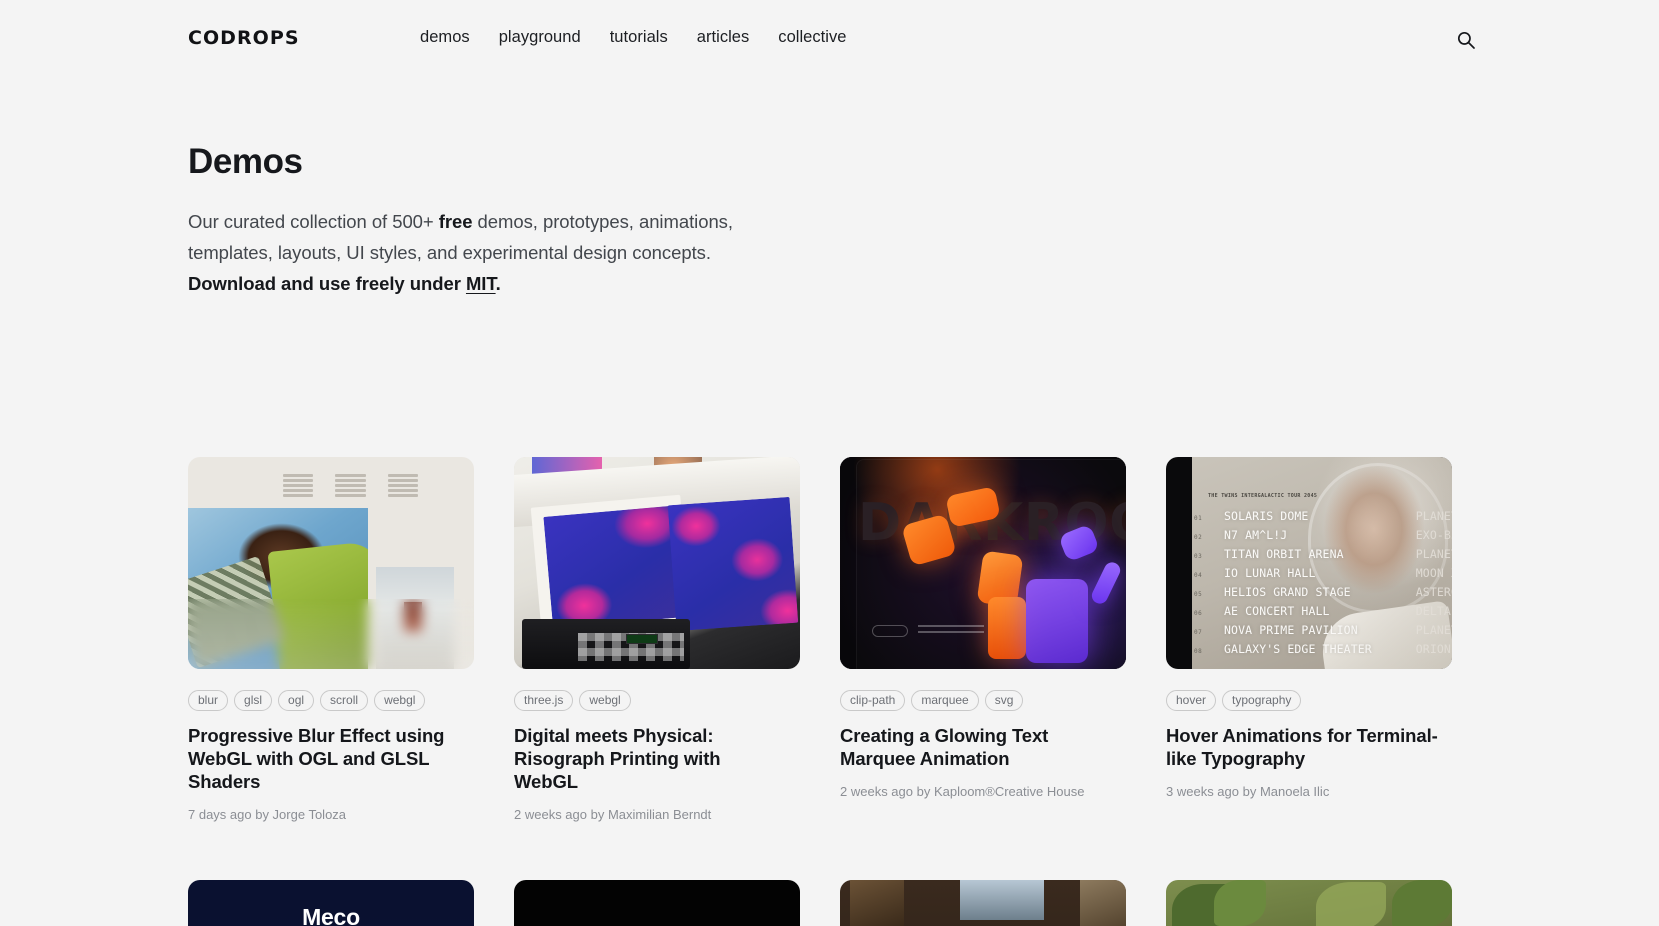 This screenshot has width=1659, height=926. What do you see at coordinates (554, 37) in the screenshot?
I see `nav-item-playground: playground` at bounding box center [554, 37].